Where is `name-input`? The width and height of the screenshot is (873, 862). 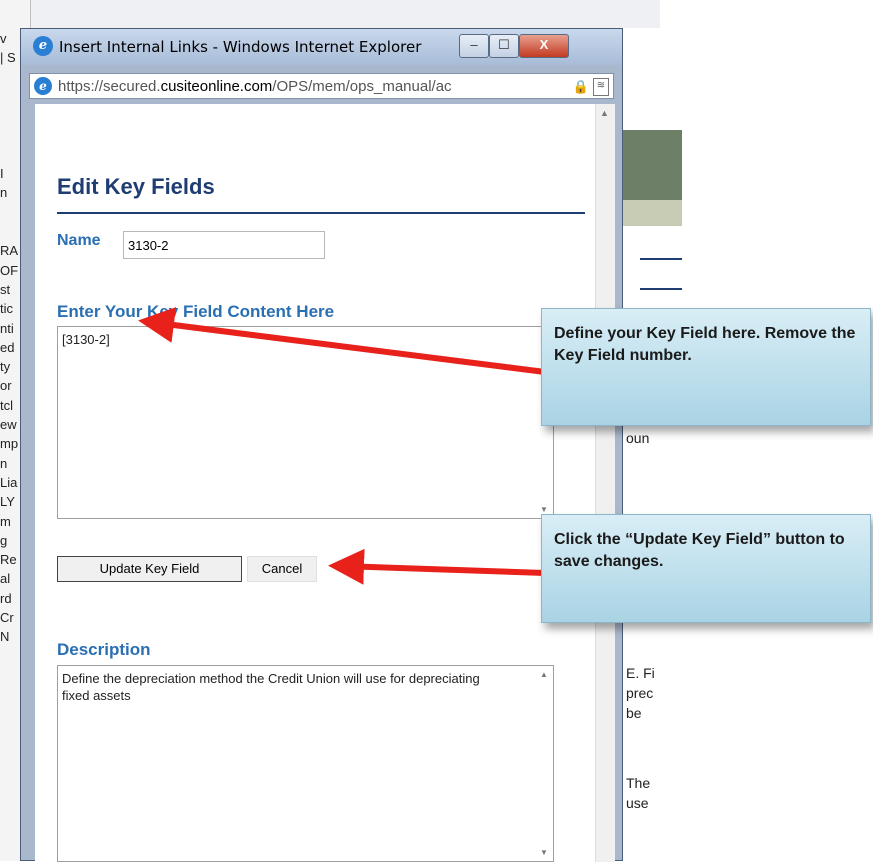
name-input is located at coordinates (224, 245).